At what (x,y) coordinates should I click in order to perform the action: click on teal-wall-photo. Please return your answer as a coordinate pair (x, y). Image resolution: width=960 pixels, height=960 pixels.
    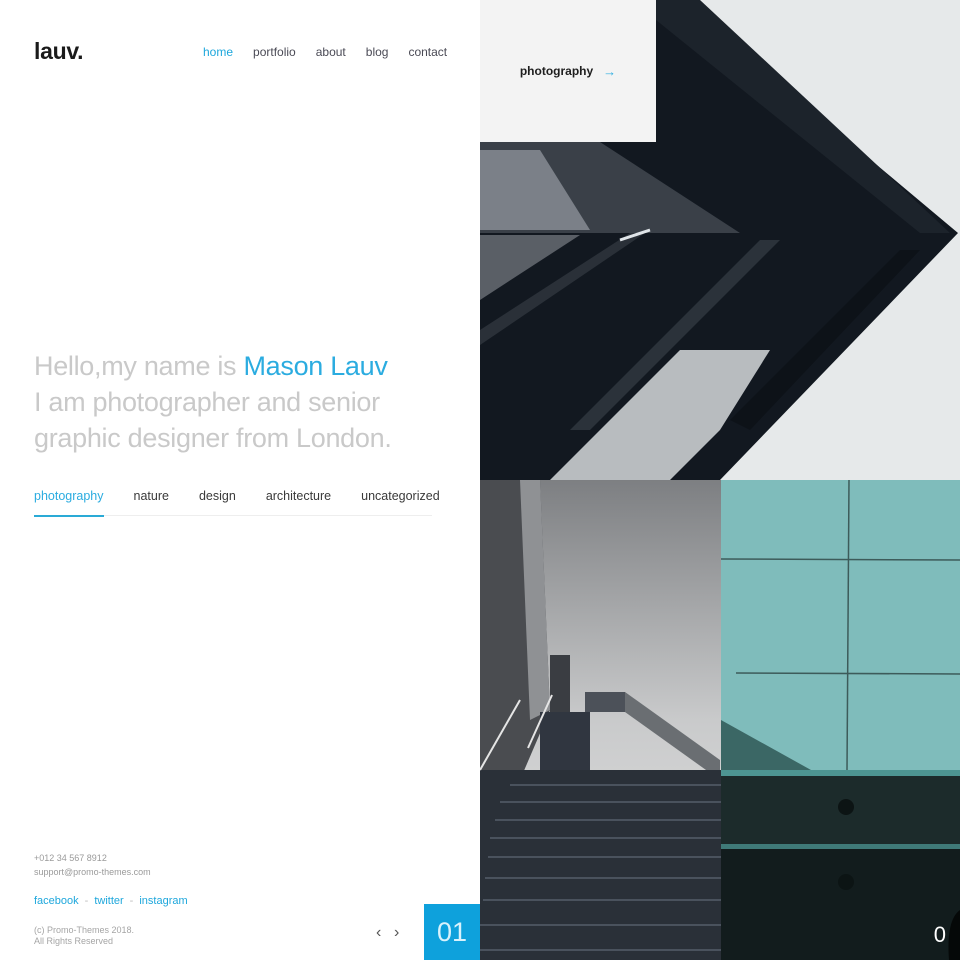
    Looking at the image, I should click on (840, 720).